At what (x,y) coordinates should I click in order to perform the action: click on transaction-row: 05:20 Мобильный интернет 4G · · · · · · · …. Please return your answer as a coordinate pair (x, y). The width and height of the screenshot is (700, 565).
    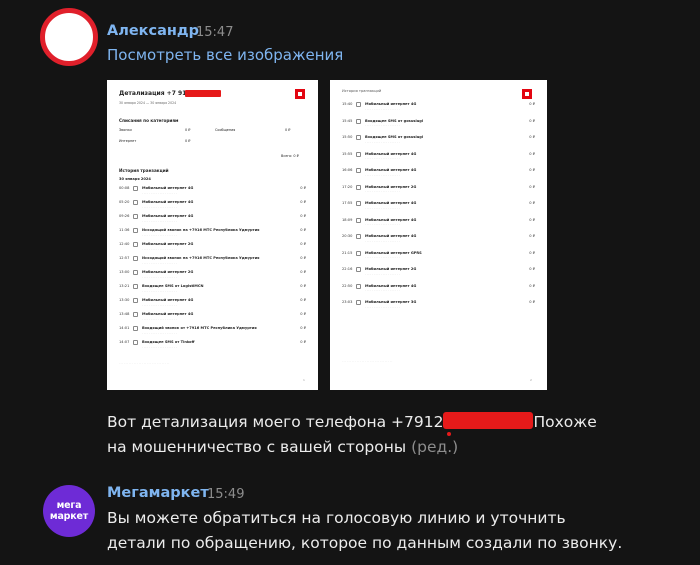
    Looking at the image, I should click on (212, 204).